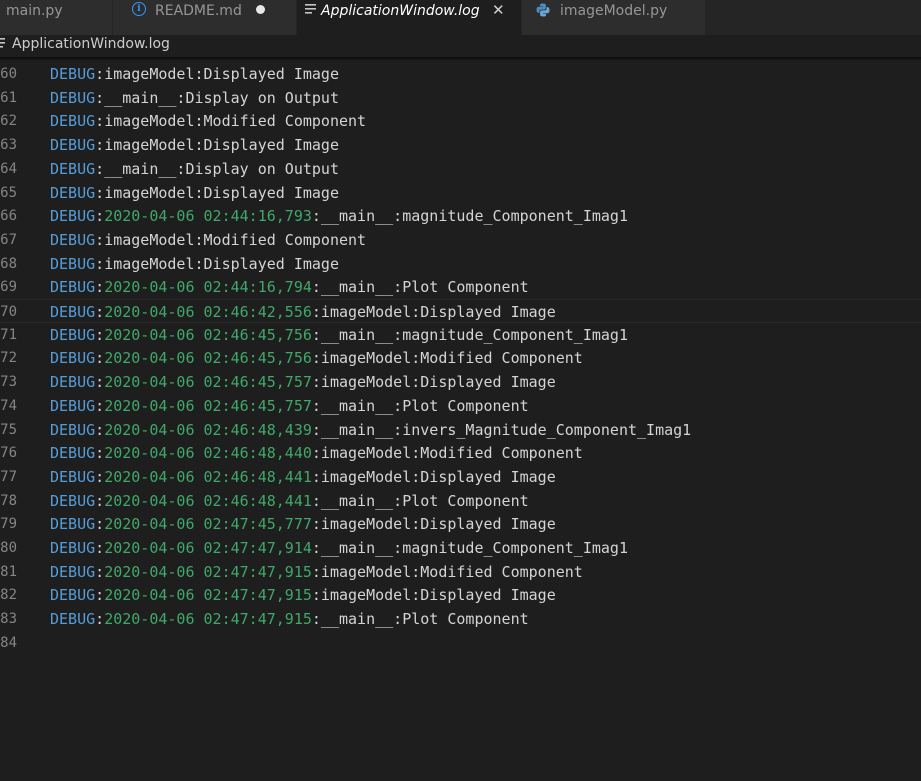  Describe the element at coordinates (460, 193) in the screenshot. I see `log-line: 65 DEBUG:imageModel:Displayed Image` at that location.